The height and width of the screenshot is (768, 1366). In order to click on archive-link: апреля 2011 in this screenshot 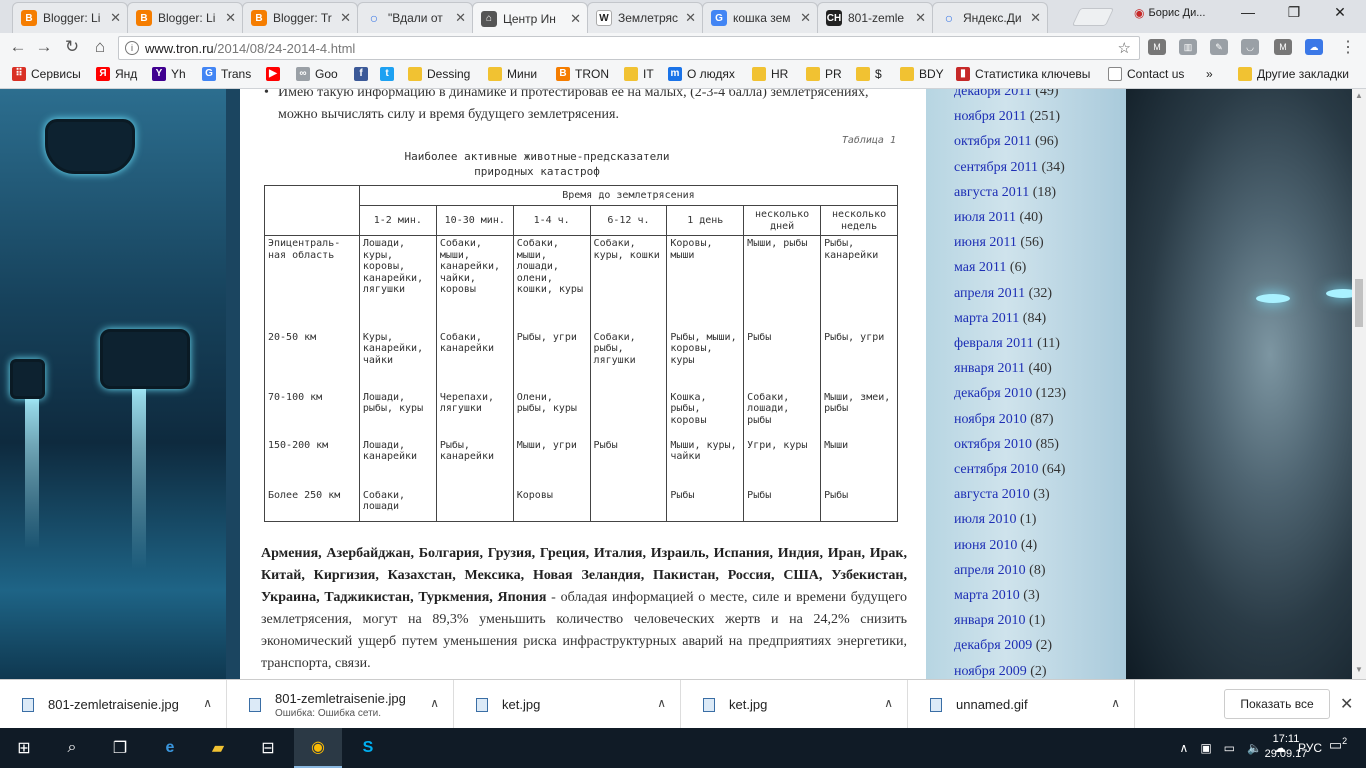, I will do `click(989, 293)`.